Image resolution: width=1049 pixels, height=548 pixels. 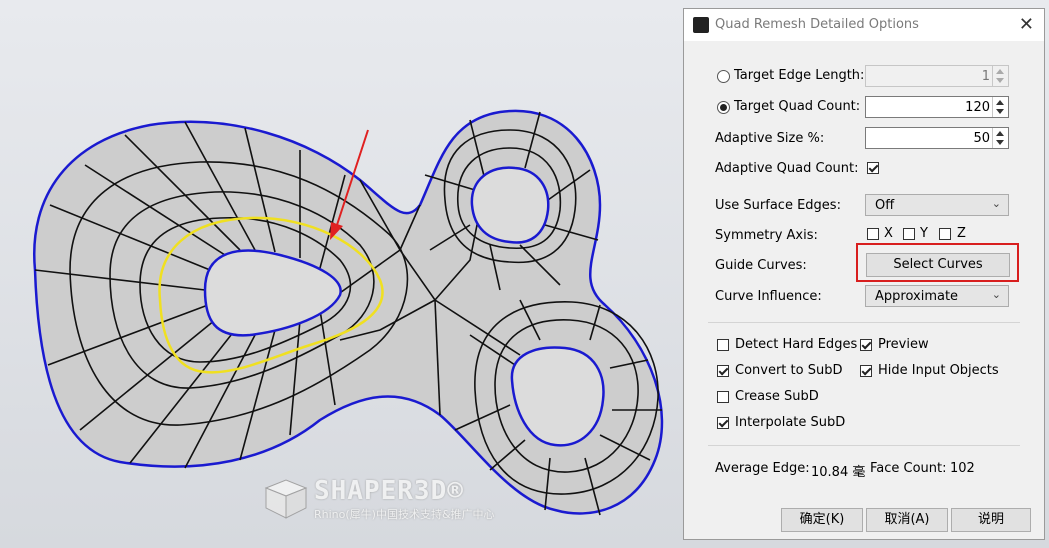 I want to click on detect-hard-edges-checkbox, so click(x=723, y=345).